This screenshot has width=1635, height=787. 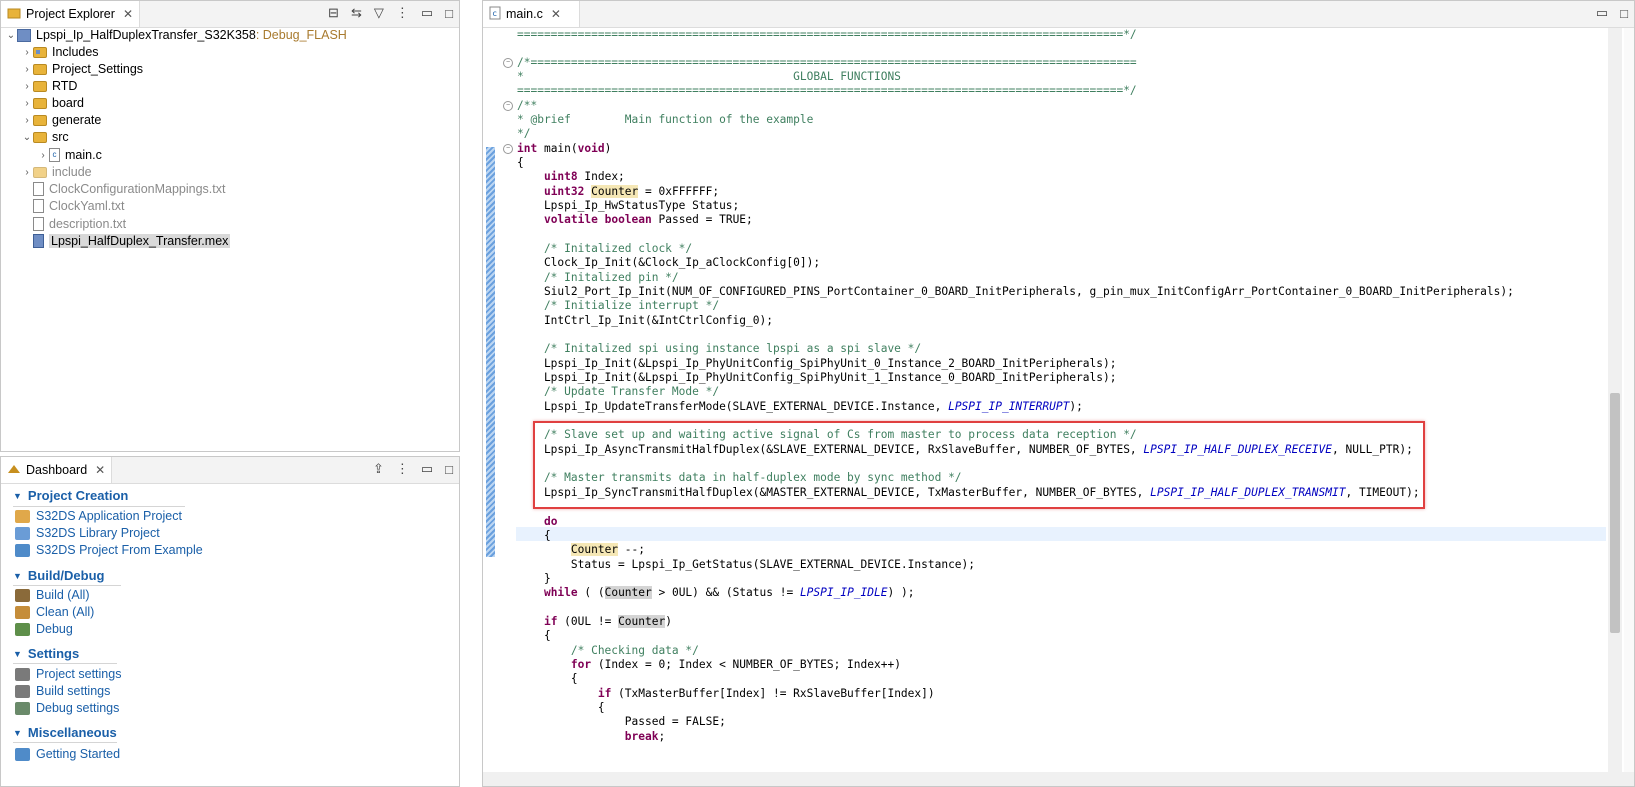 What do you see at coordinates (58, 575) in the screenshot?
I see `section-build-debug: ▼ Build/Debug` at bounding box center [58, 575].